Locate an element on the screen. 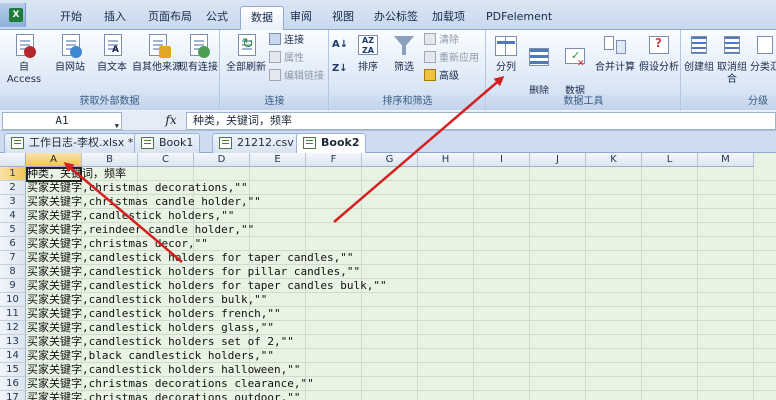 This screenshot has height=400, width=776. tab-review: 审阅 is located at coordinates (301, 18).